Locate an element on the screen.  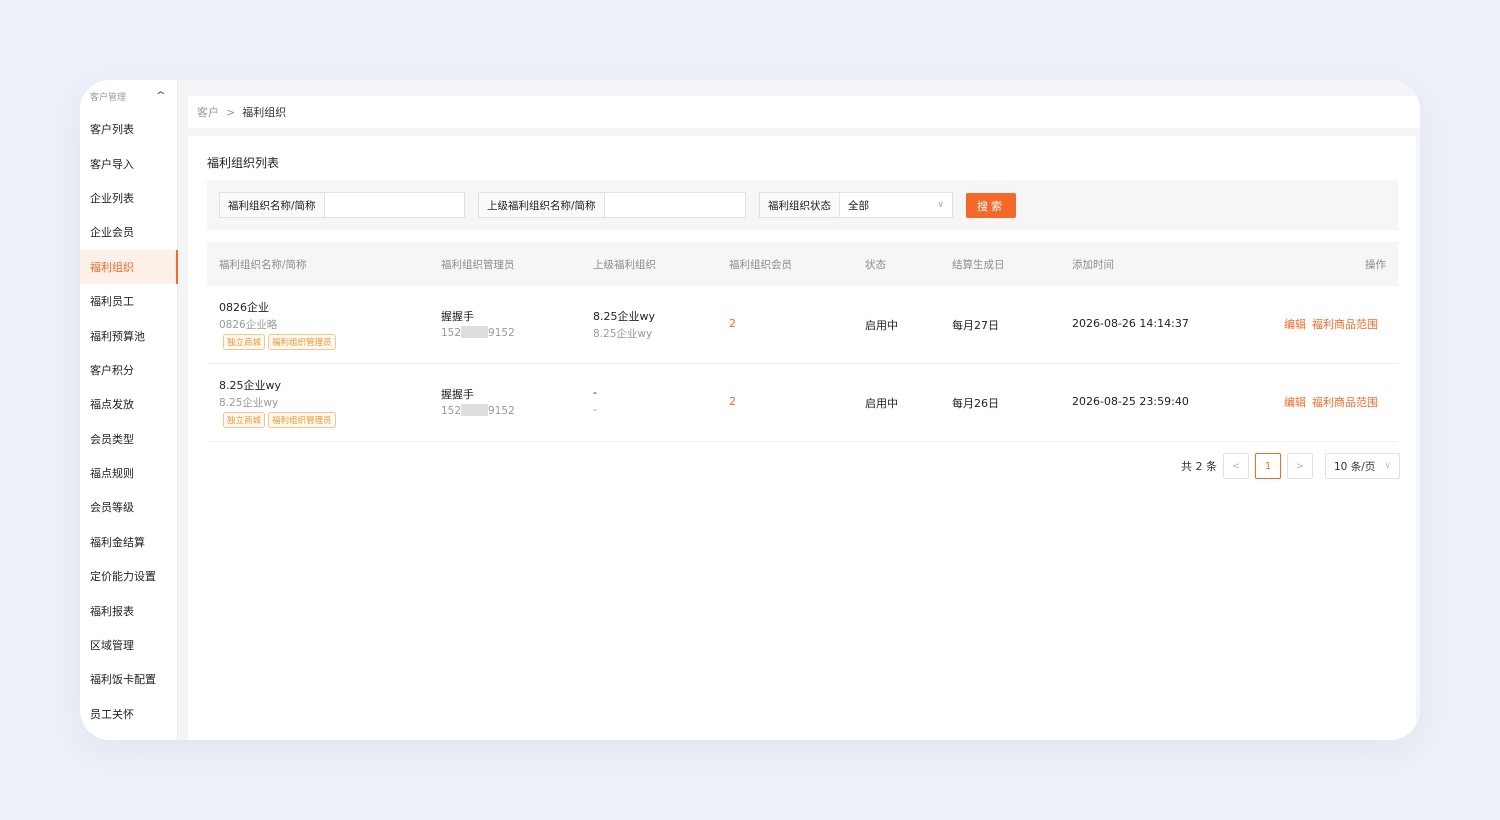
parent-filter-input is located at coordinates (675, 205).